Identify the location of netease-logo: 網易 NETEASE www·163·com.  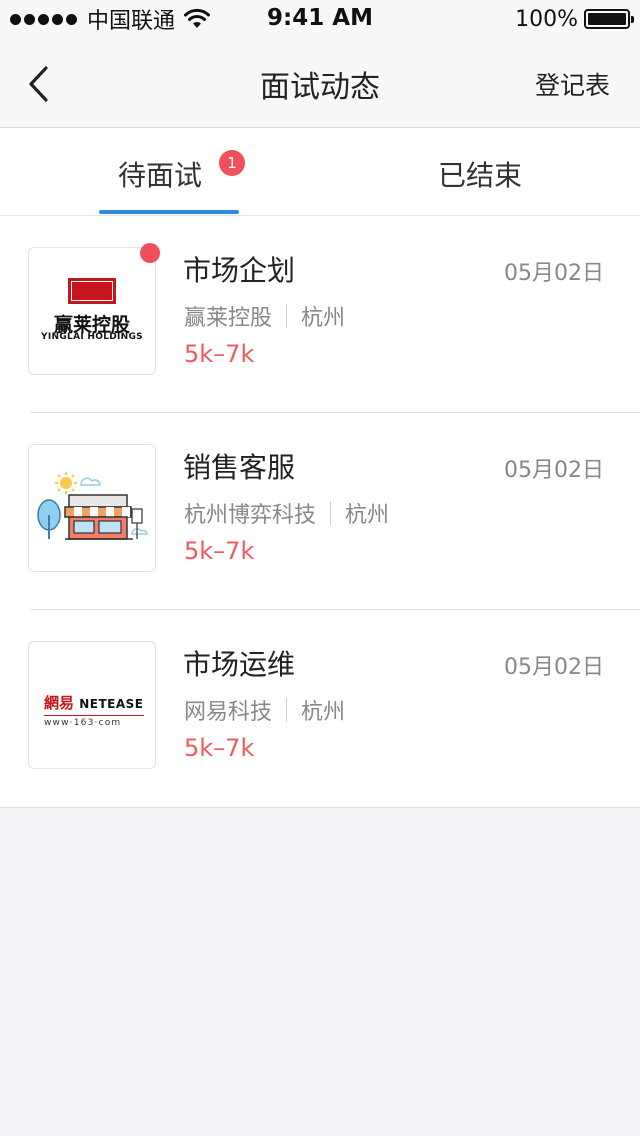
(92, 705).